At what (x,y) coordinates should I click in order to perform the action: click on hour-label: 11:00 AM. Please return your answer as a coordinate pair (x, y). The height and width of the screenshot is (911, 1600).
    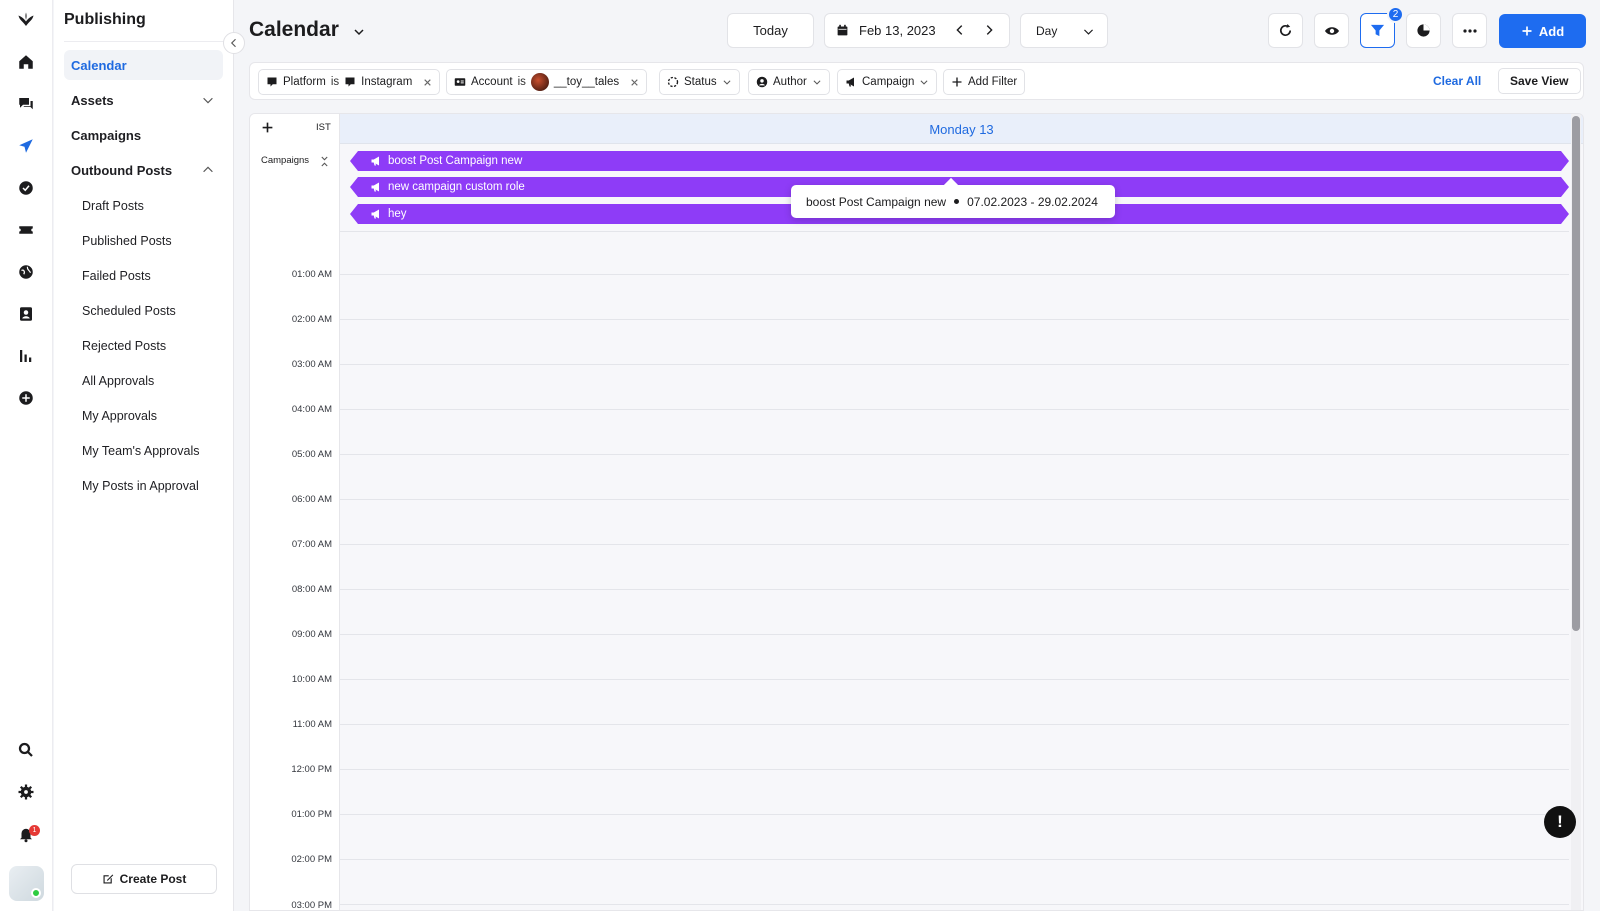
    Looking at the image, I should click on (312, 724).